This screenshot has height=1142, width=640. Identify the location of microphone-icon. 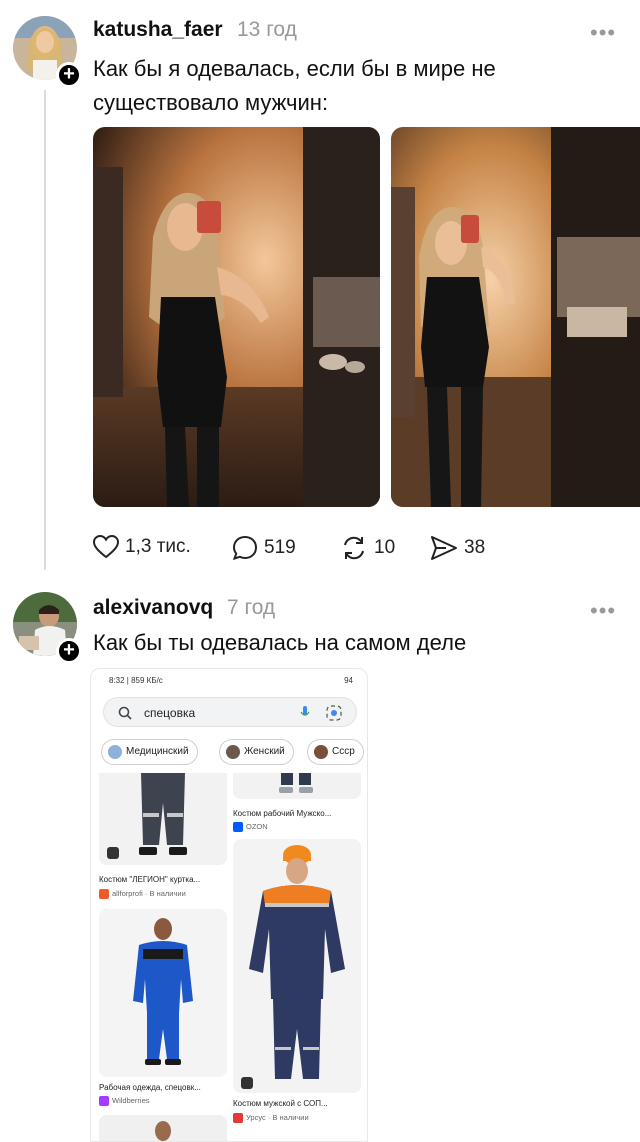
(305, 713).